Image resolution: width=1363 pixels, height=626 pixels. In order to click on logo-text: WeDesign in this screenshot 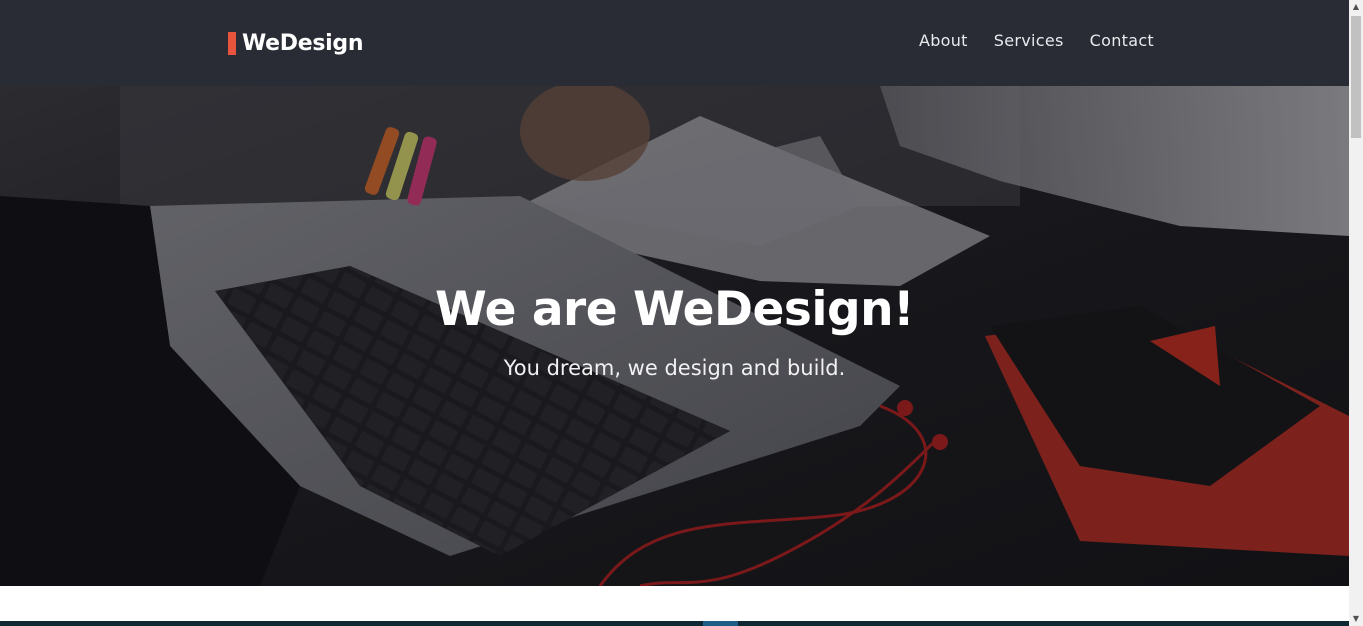, I will do `click(303, 43)`.